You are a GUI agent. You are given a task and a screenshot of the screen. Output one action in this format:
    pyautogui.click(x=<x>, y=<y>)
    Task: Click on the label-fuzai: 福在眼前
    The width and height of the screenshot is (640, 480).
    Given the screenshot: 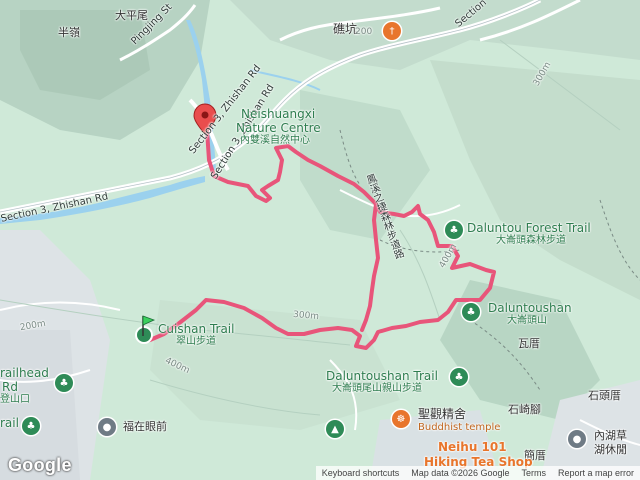 What is the action you would take?
    pyautogui.click(x=145, y=426)
    